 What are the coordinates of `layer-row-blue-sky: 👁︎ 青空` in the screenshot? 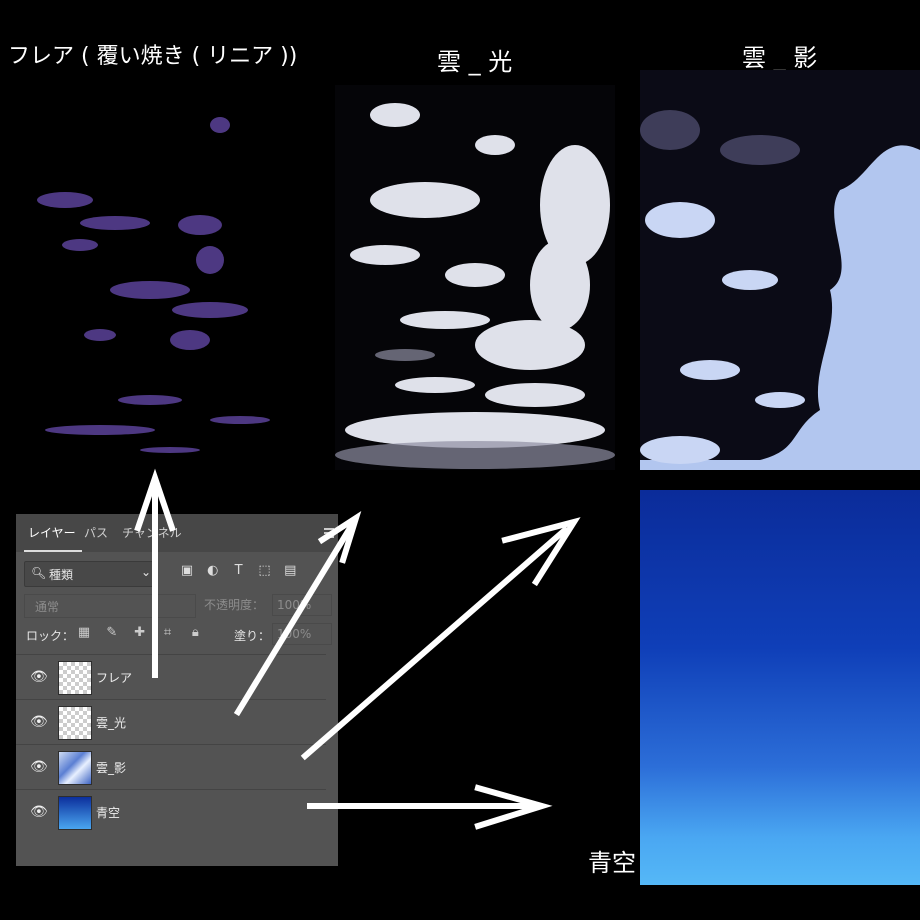 It's located at (171, 811).